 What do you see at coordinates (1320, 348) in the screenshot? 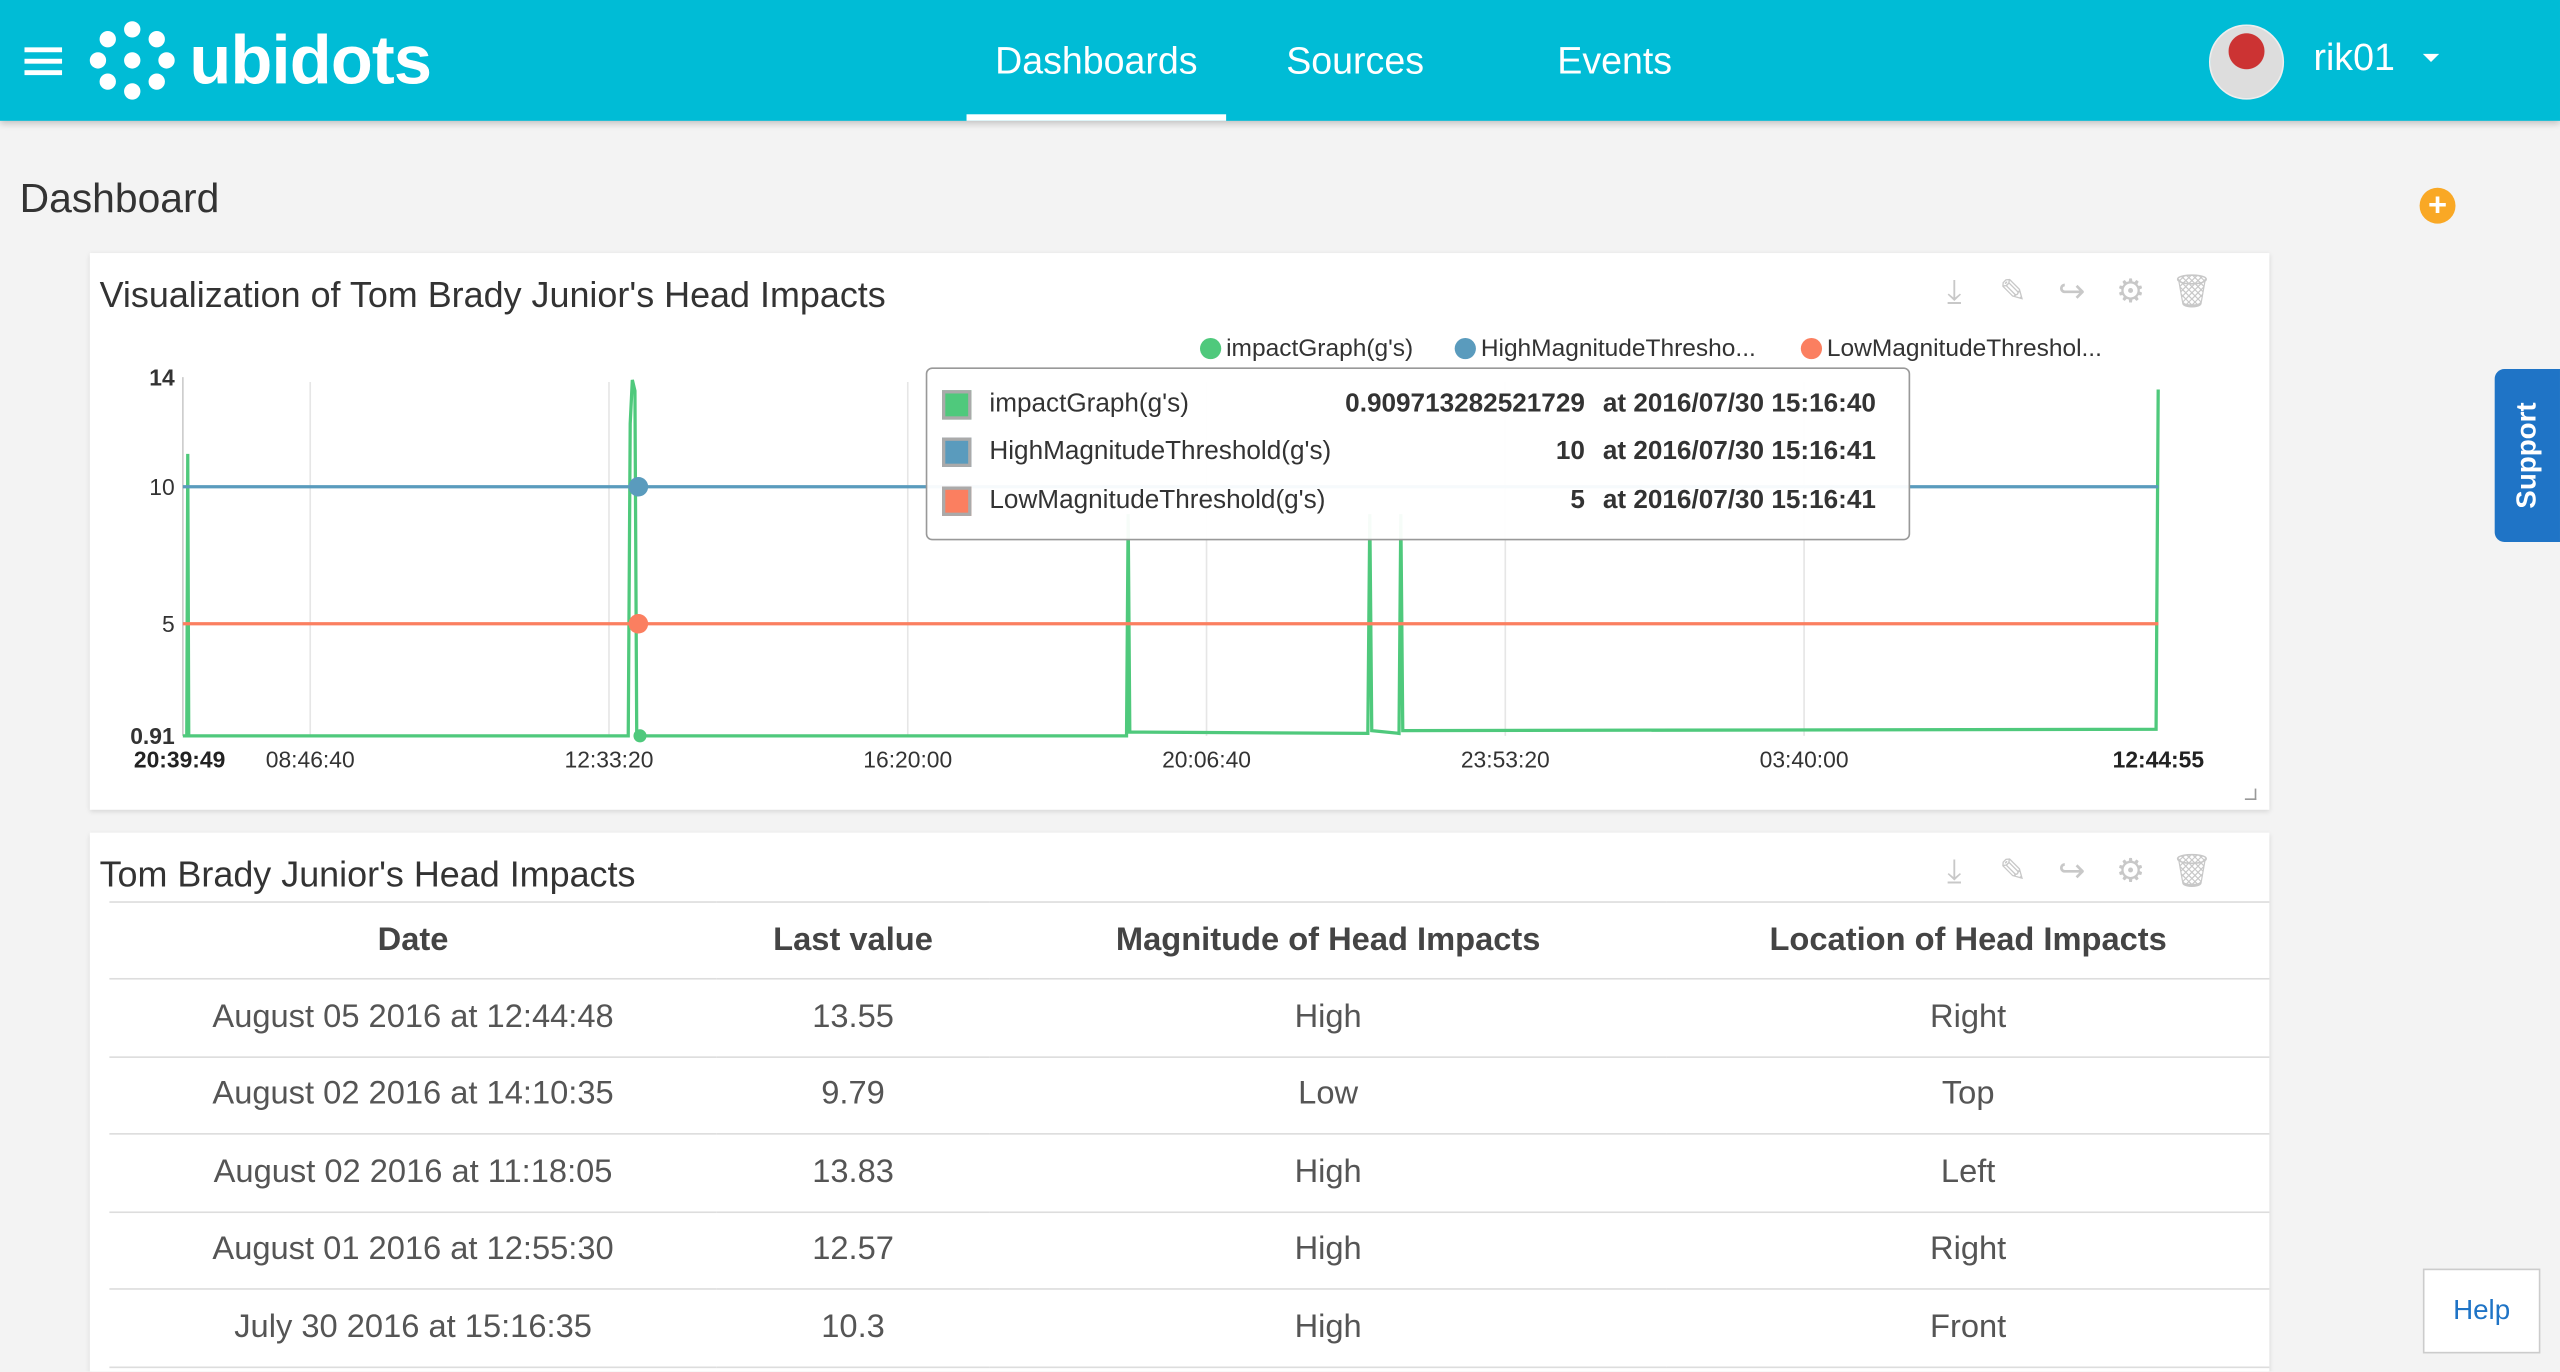
I see `legend-label: impactGraph(g's)` at bounding box center [1320, 348].